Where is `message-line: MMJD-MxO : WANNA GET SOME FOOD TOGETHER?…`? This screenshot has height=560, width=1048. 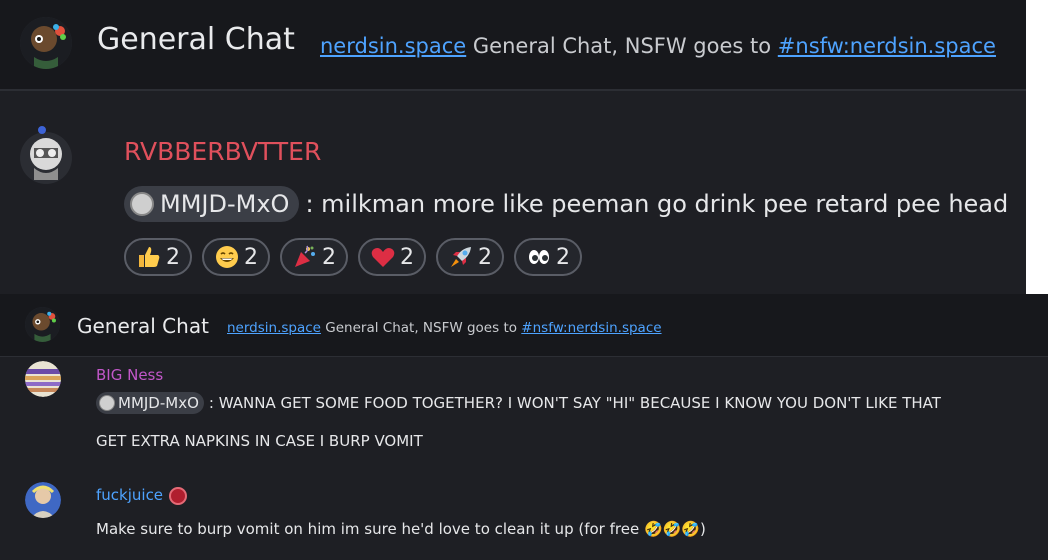 message-line: MMJD-MxO : WANNA GET SOME FOOD TOGETHER?… is located at coordinates (518, 403).